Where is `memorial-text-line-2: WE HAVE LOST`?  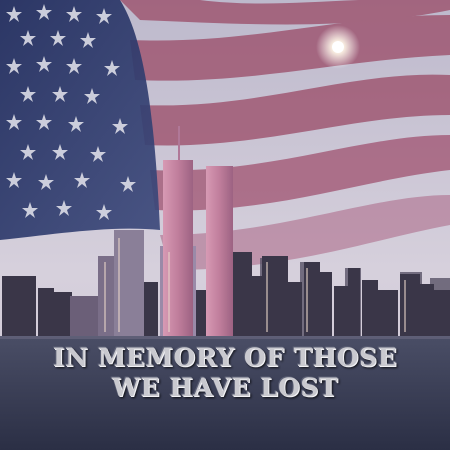
memorial-text-line-2: WE HAVE LOST is located at coordinates (225, 387).